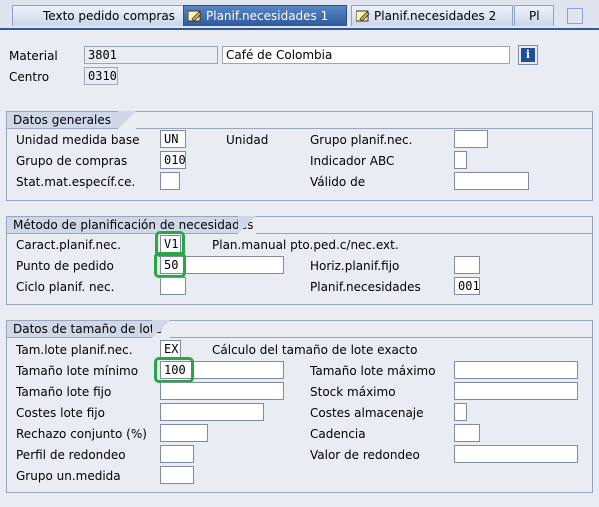  I want to click on tab-planif-necesidades-1: Planif.necesidades 1, so click(265, 15).